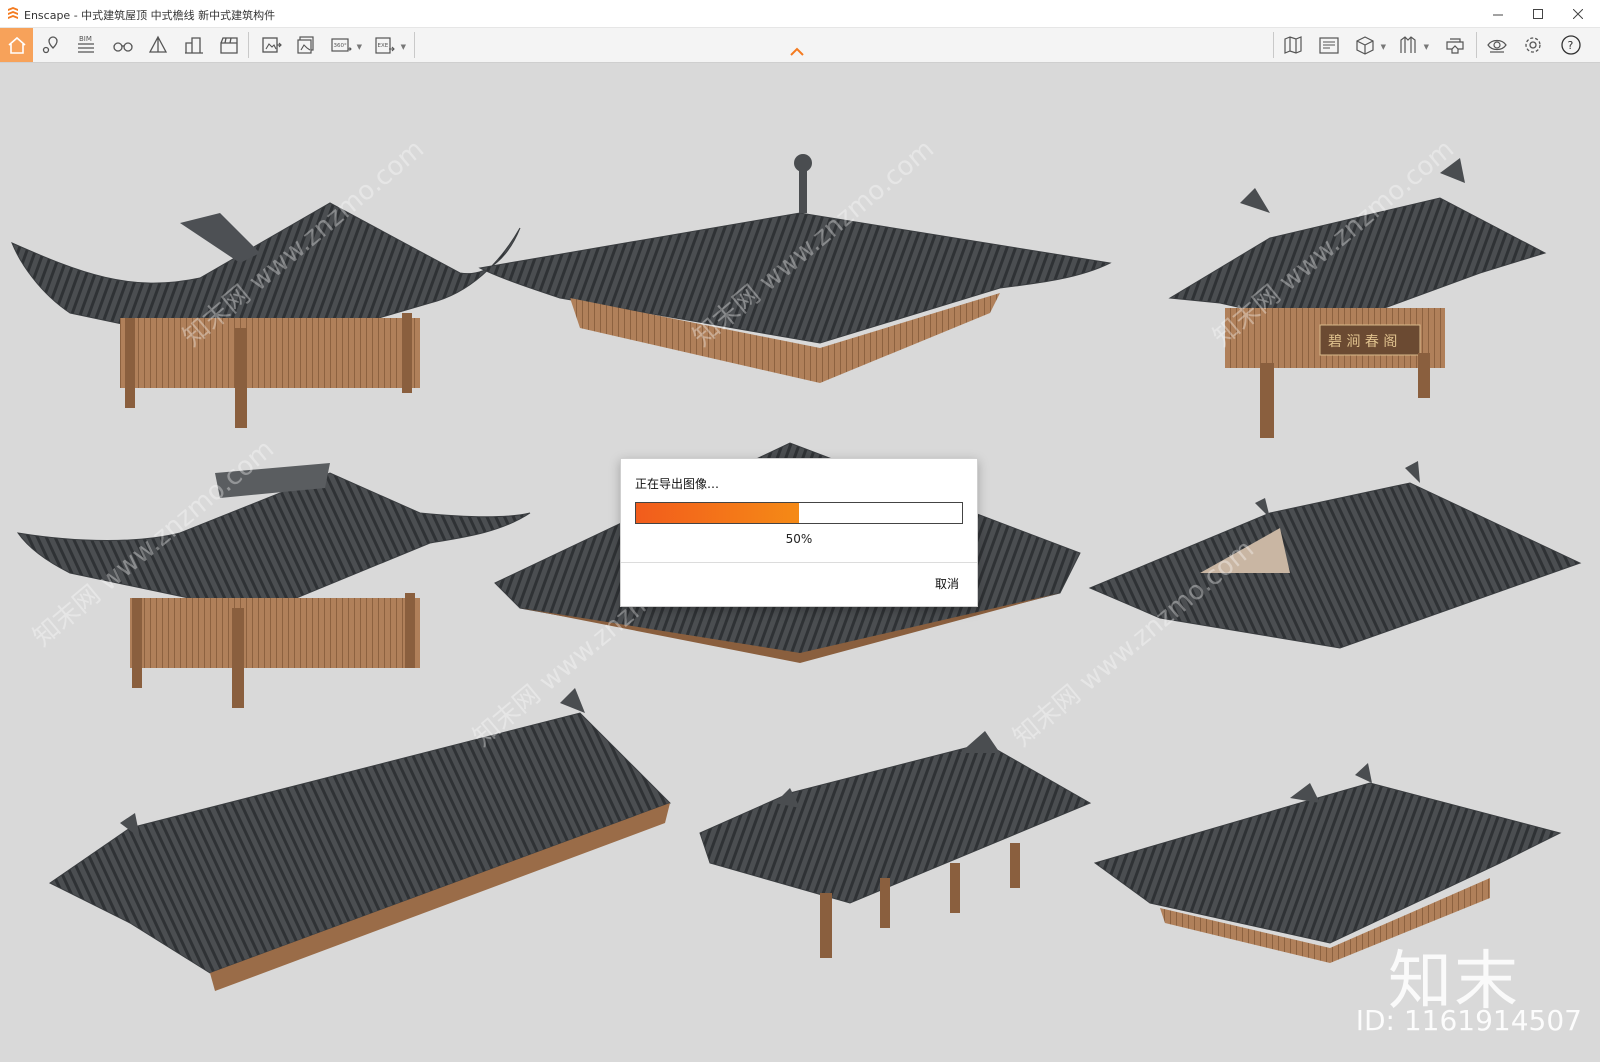 This screenshot has width=1600, height=1062. I want to click on settings-button, so click(1533, 45).